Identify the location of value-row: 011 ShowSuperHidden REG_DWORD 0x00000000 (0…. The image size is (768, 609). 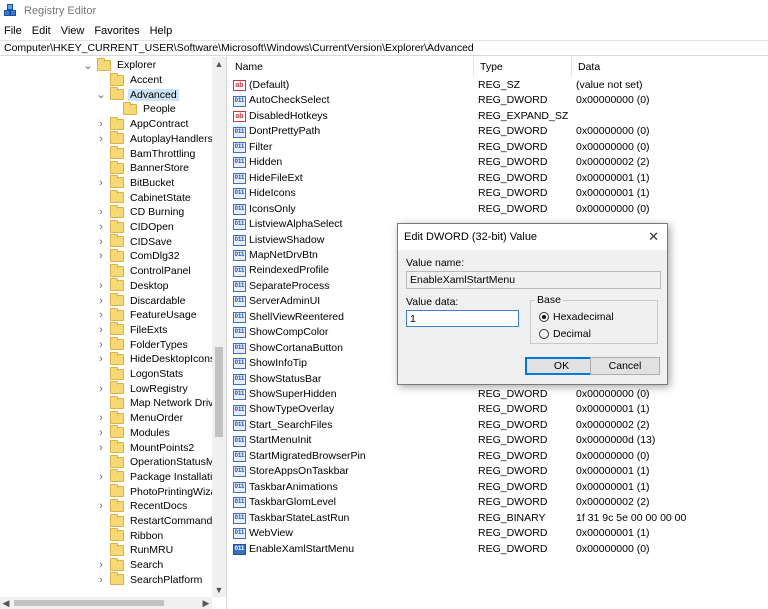
(498, 394).